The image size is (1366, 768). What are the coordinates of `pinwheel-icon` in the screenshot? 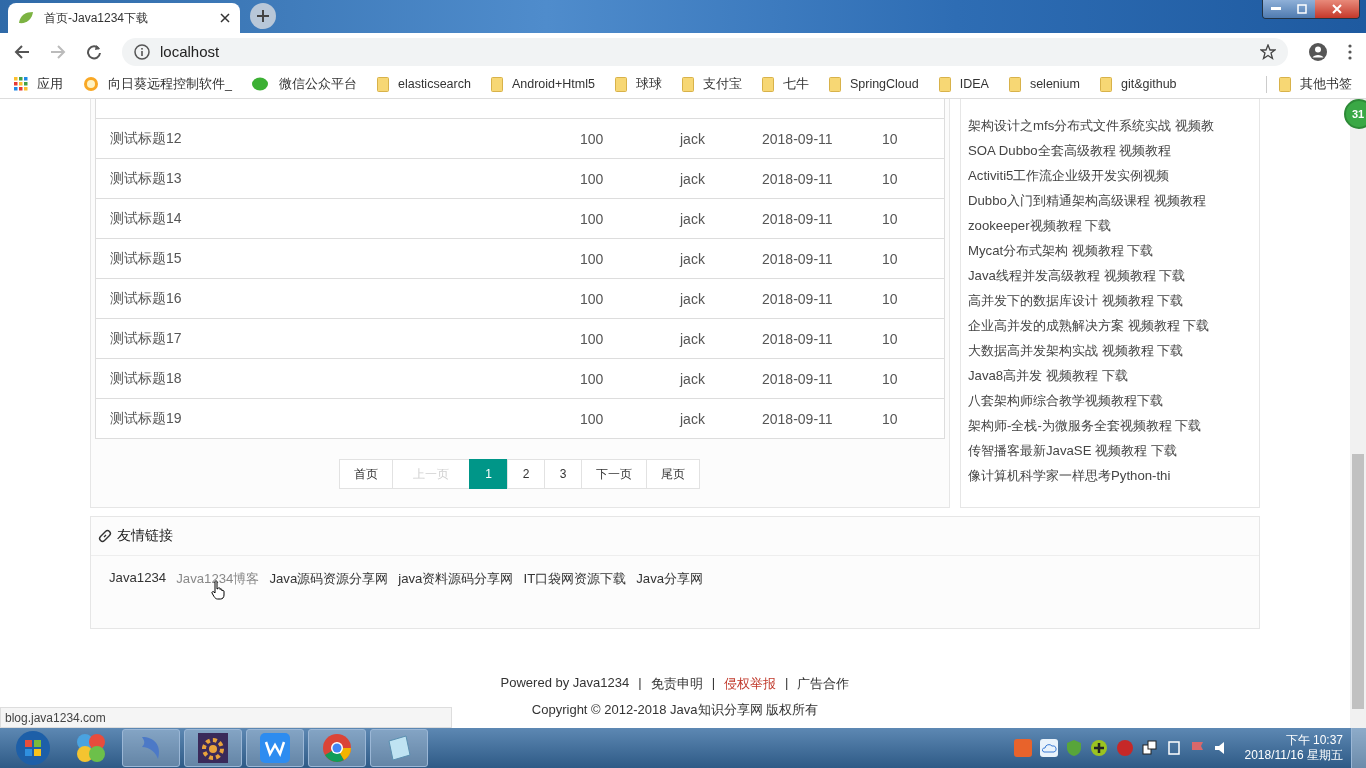 It's located at (91, 748).